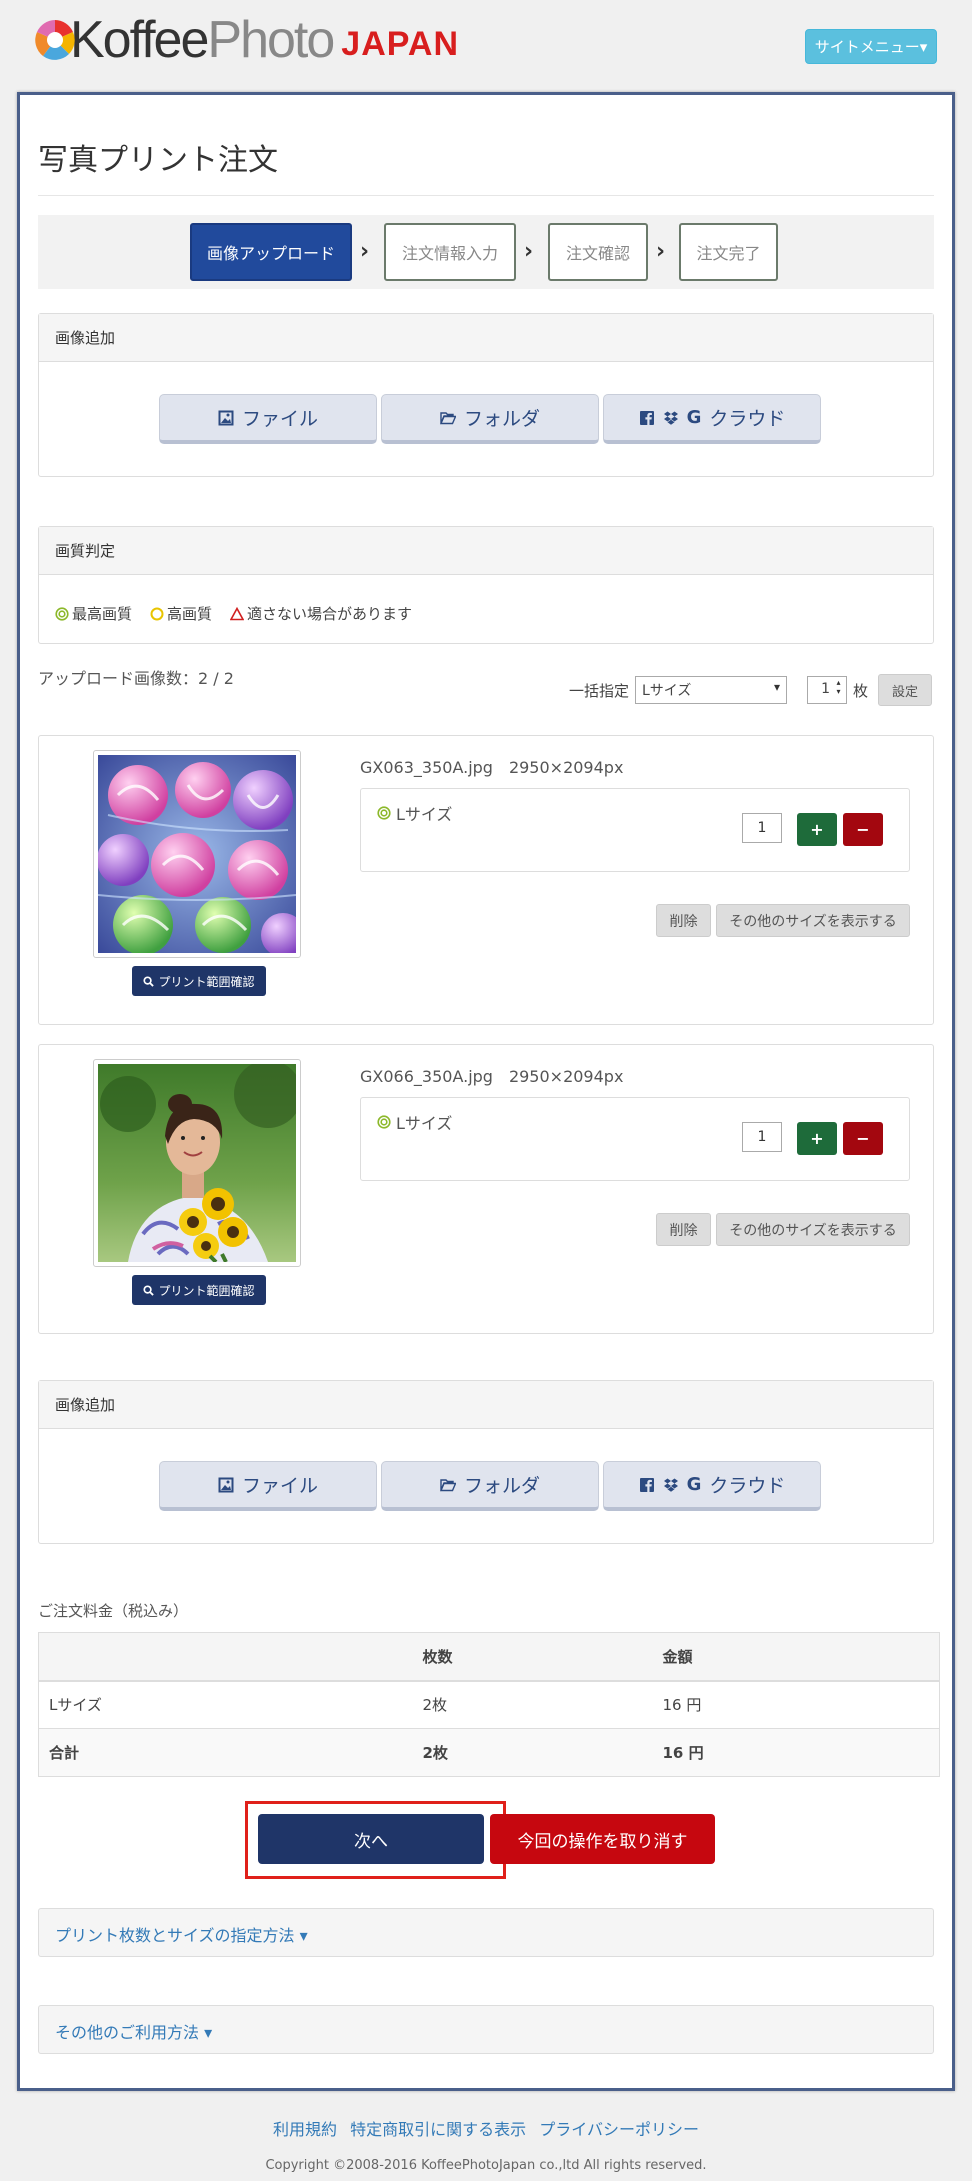  I want to click on fee-header-blank, so click(225, 1657).